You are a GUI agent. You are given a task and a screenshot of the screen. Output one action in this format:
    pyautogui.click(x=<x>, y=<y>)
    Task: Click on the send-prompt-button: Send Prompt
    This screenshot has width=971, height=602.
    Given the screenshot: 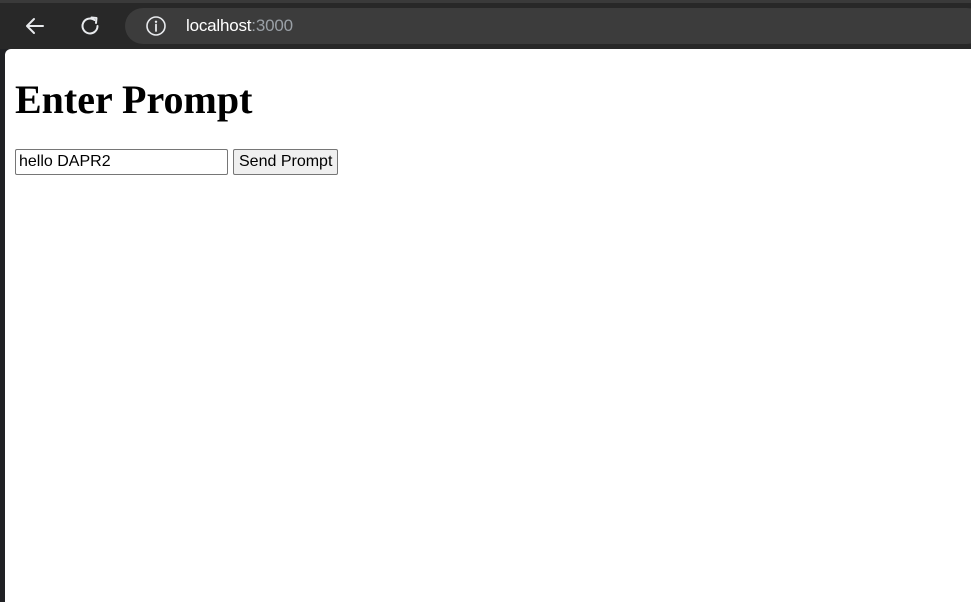 What is the action you would take?
    pyautogui.click(x=286, y=162)
    